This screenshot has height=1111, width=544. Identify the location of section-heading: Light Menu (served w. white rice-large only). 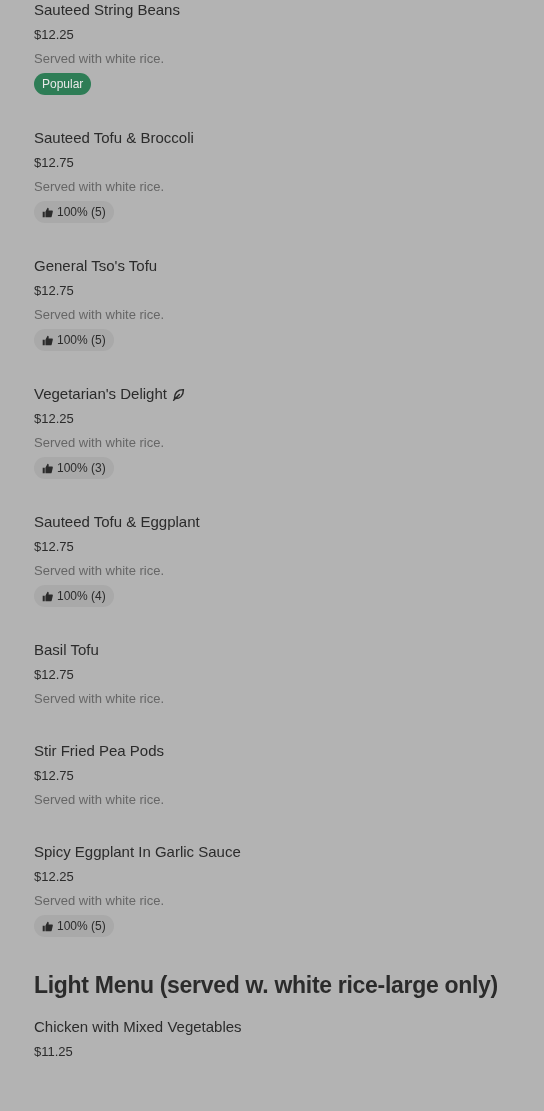
(266, 985).